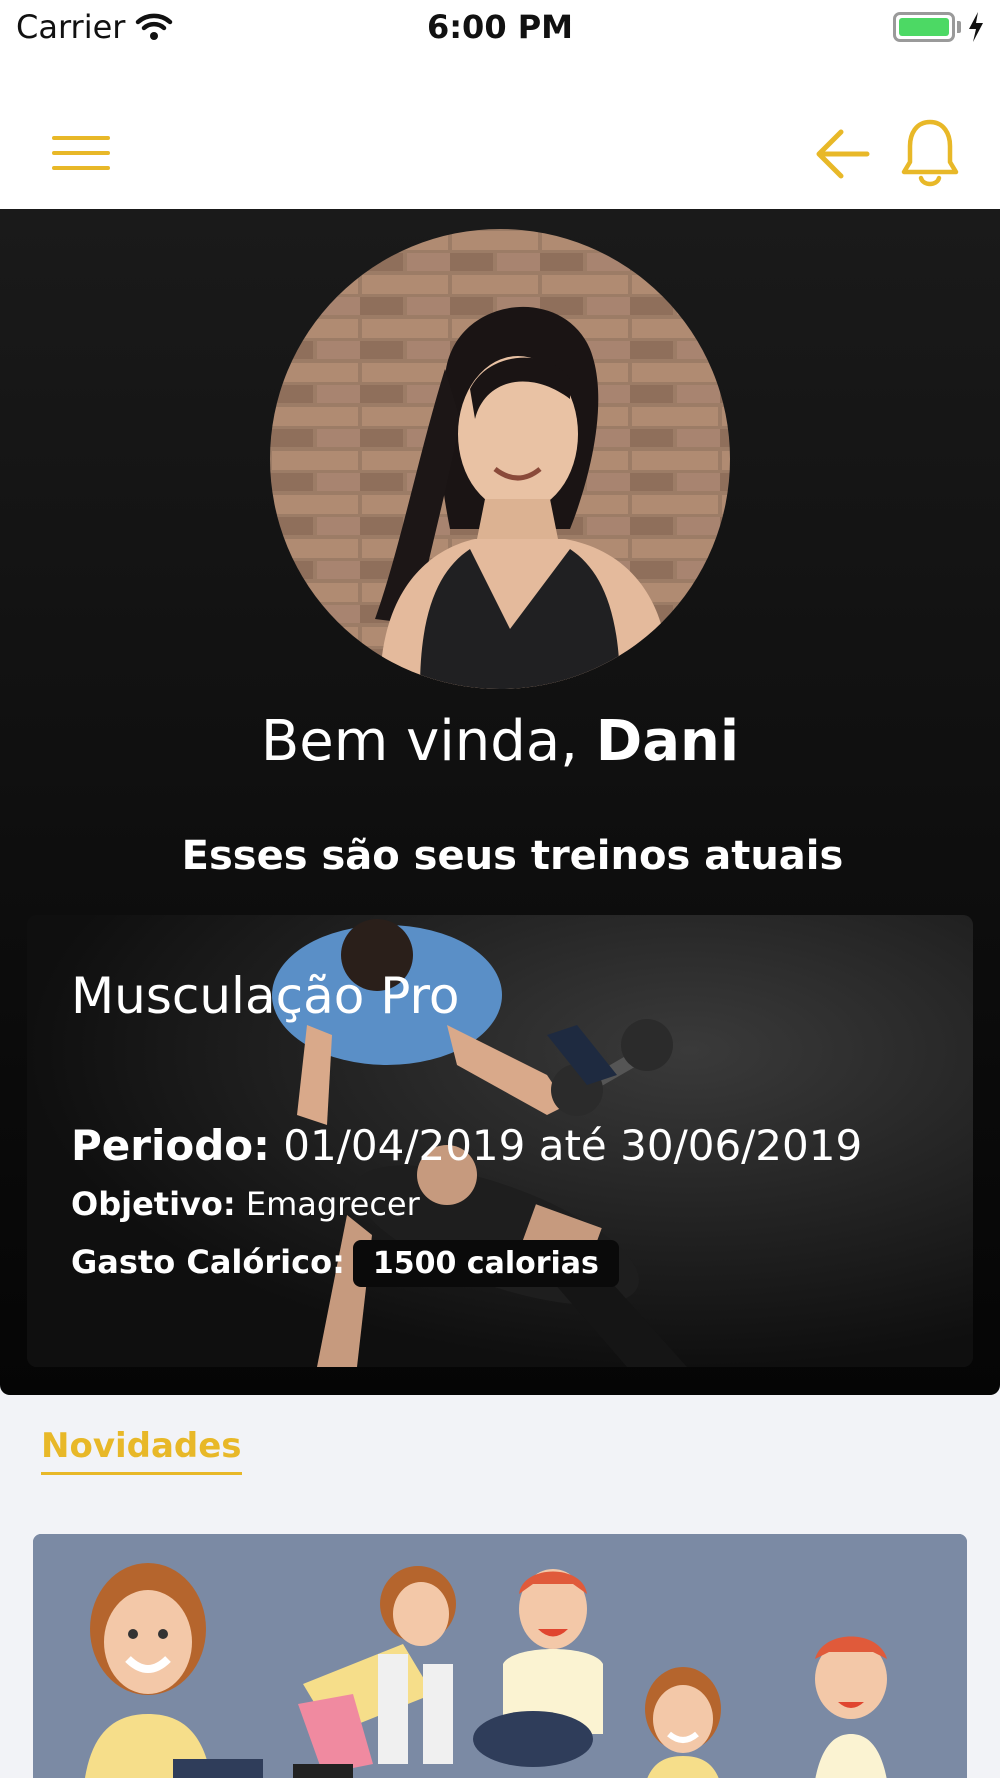  I want to click on status-time: 6:00 PM, so click(500, 27).